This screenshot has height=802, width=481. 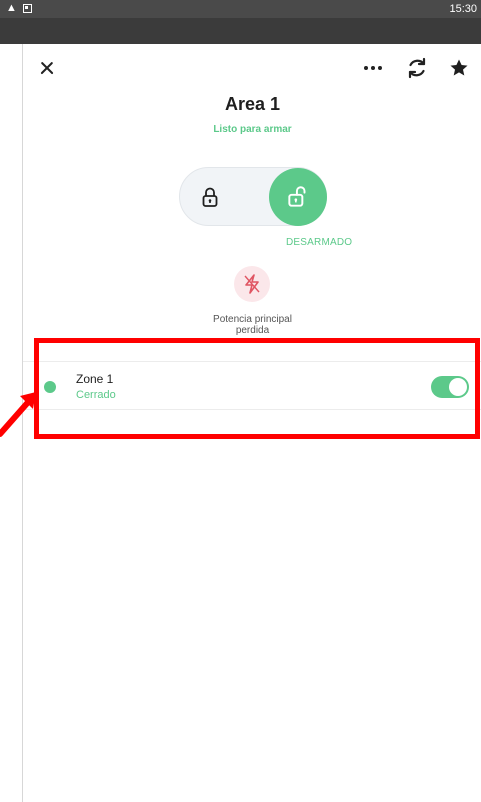 I want to click on area-status: Listo para armar, so click(x=252, y=129).